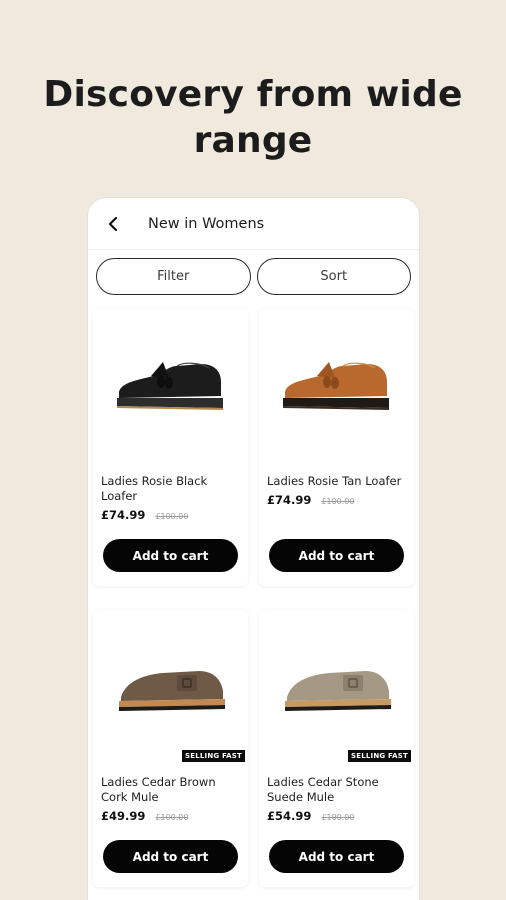 The width and height of the screenshot is (506, 900). I want to click on chevron-left-icon, so click(113, 224).